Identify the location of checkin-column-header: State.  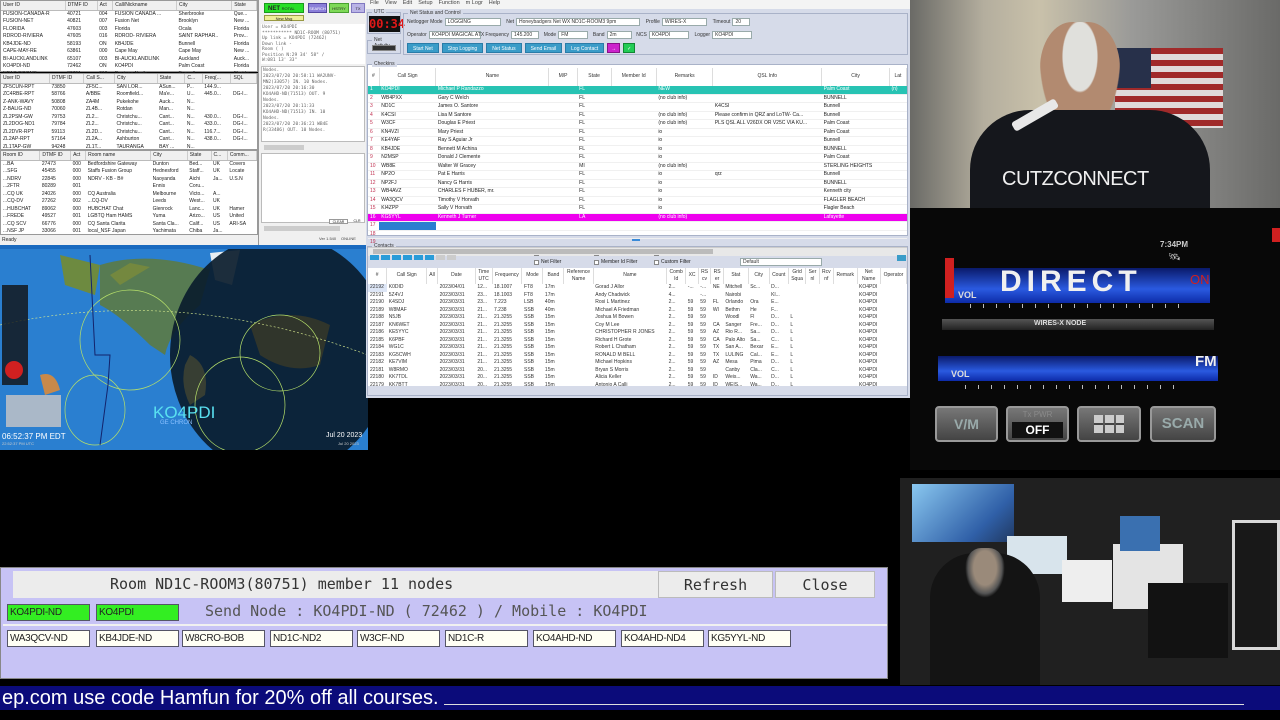
(594, 77).